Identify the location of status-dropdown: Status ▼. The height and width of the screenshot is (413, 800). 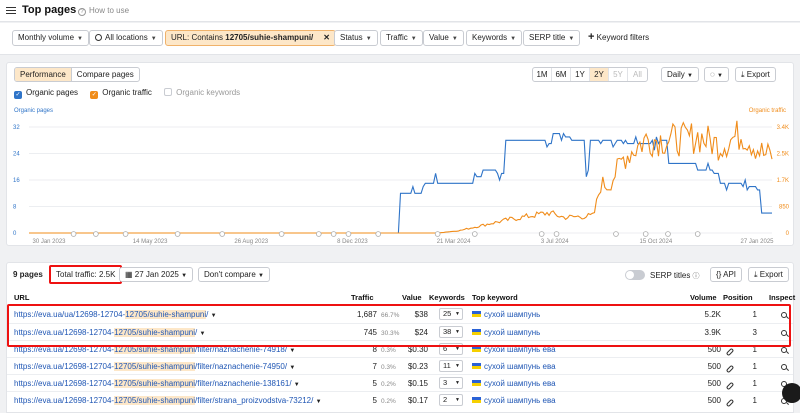
(356, 38).